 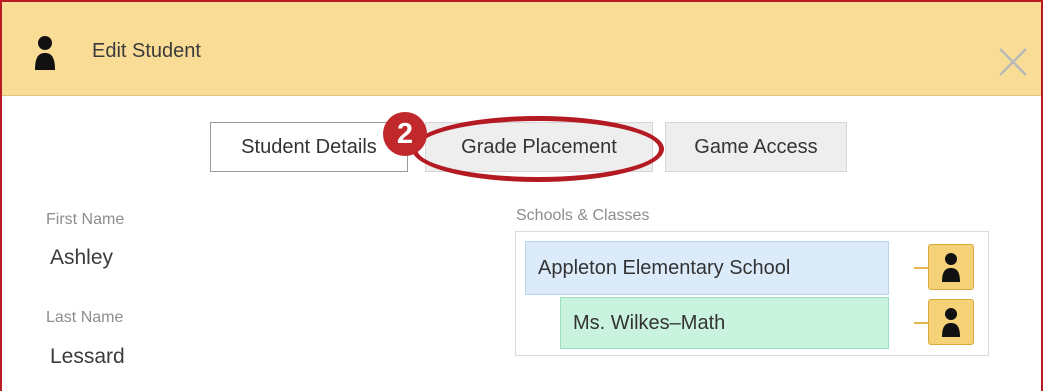 What do you see at coordinates (664, 267) in the screenshot?
I see `school-name: Appleton Elementary School` at bounding box center [664, 267].